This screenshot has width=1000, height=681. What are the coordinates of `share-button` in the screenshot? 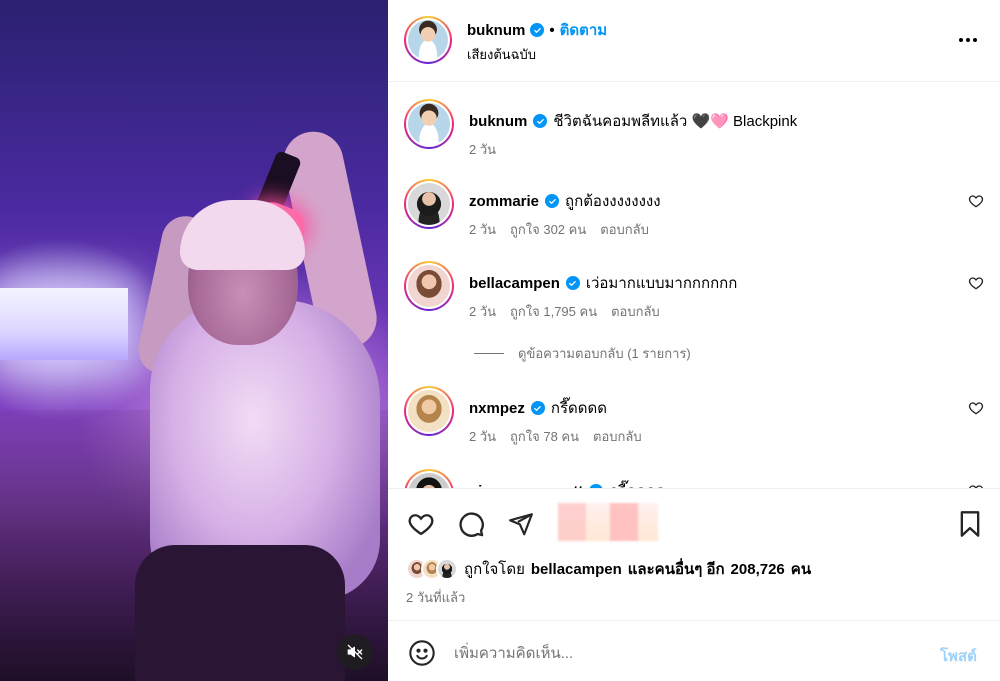 It's located at (521, 524).